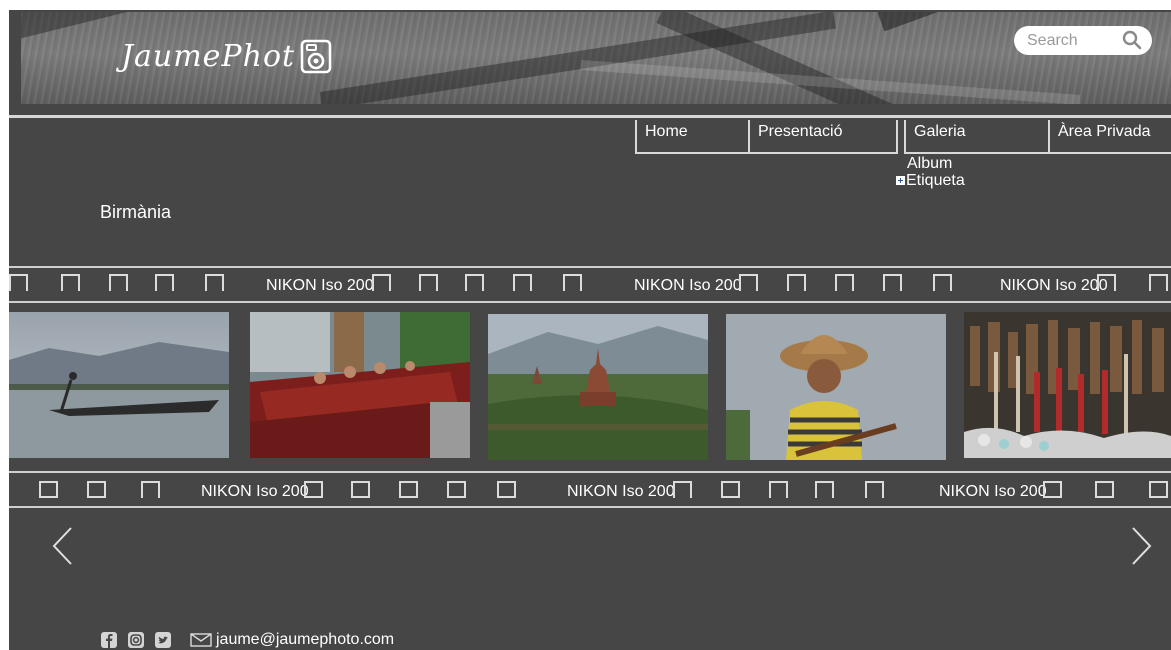 This screenshot has height=650, width=1171. Describe the element at coordinates (1110, 137) in the screenshot. I see `nav-item-area-privada: Àrea Privada` at that location.